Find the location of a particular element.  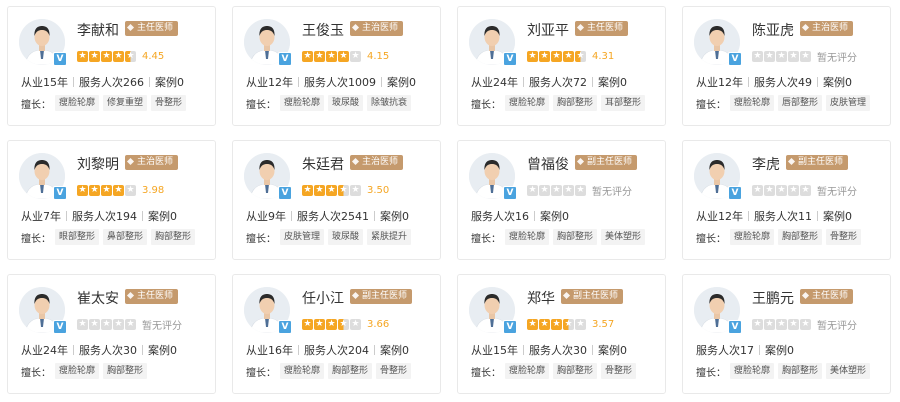

rating: 3.66 is located at coordinates (345, 322).